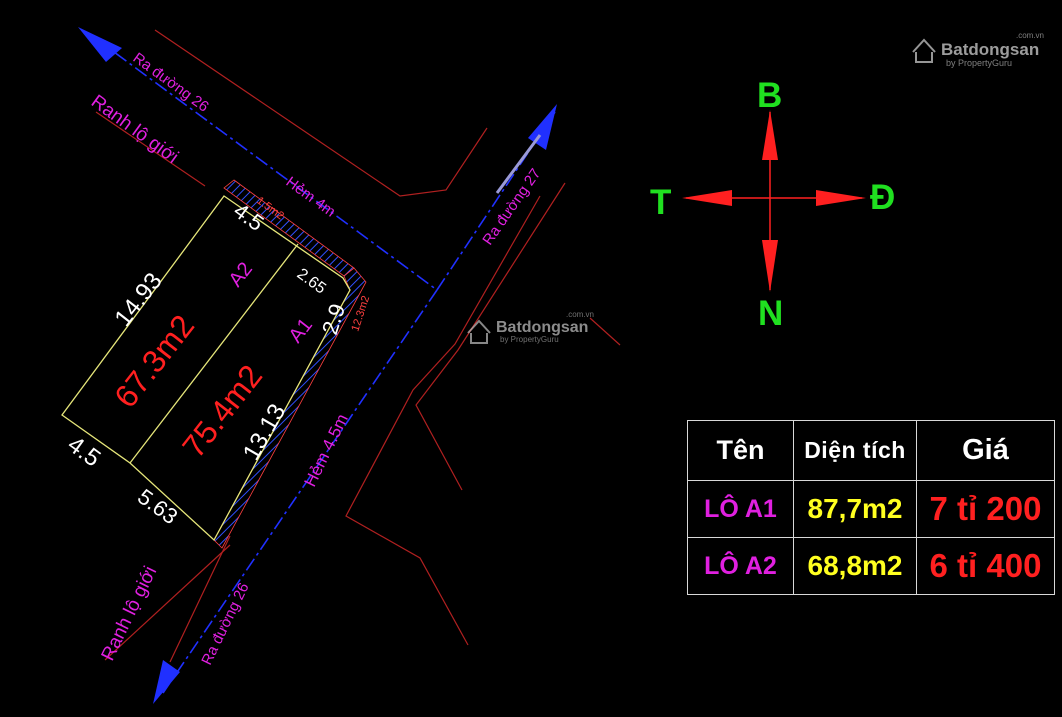  Describe the element at coordinates (326, 450) in the screenshot. I see `label-alley-4-5m: Hẻm 4.5m` at that location.